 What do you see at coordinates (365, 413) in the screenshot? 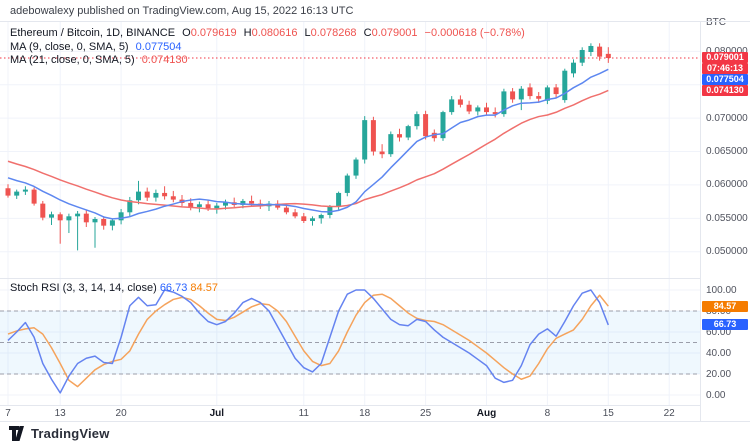
I see `time-tick-label: 18` at bounding box center [365, 413].